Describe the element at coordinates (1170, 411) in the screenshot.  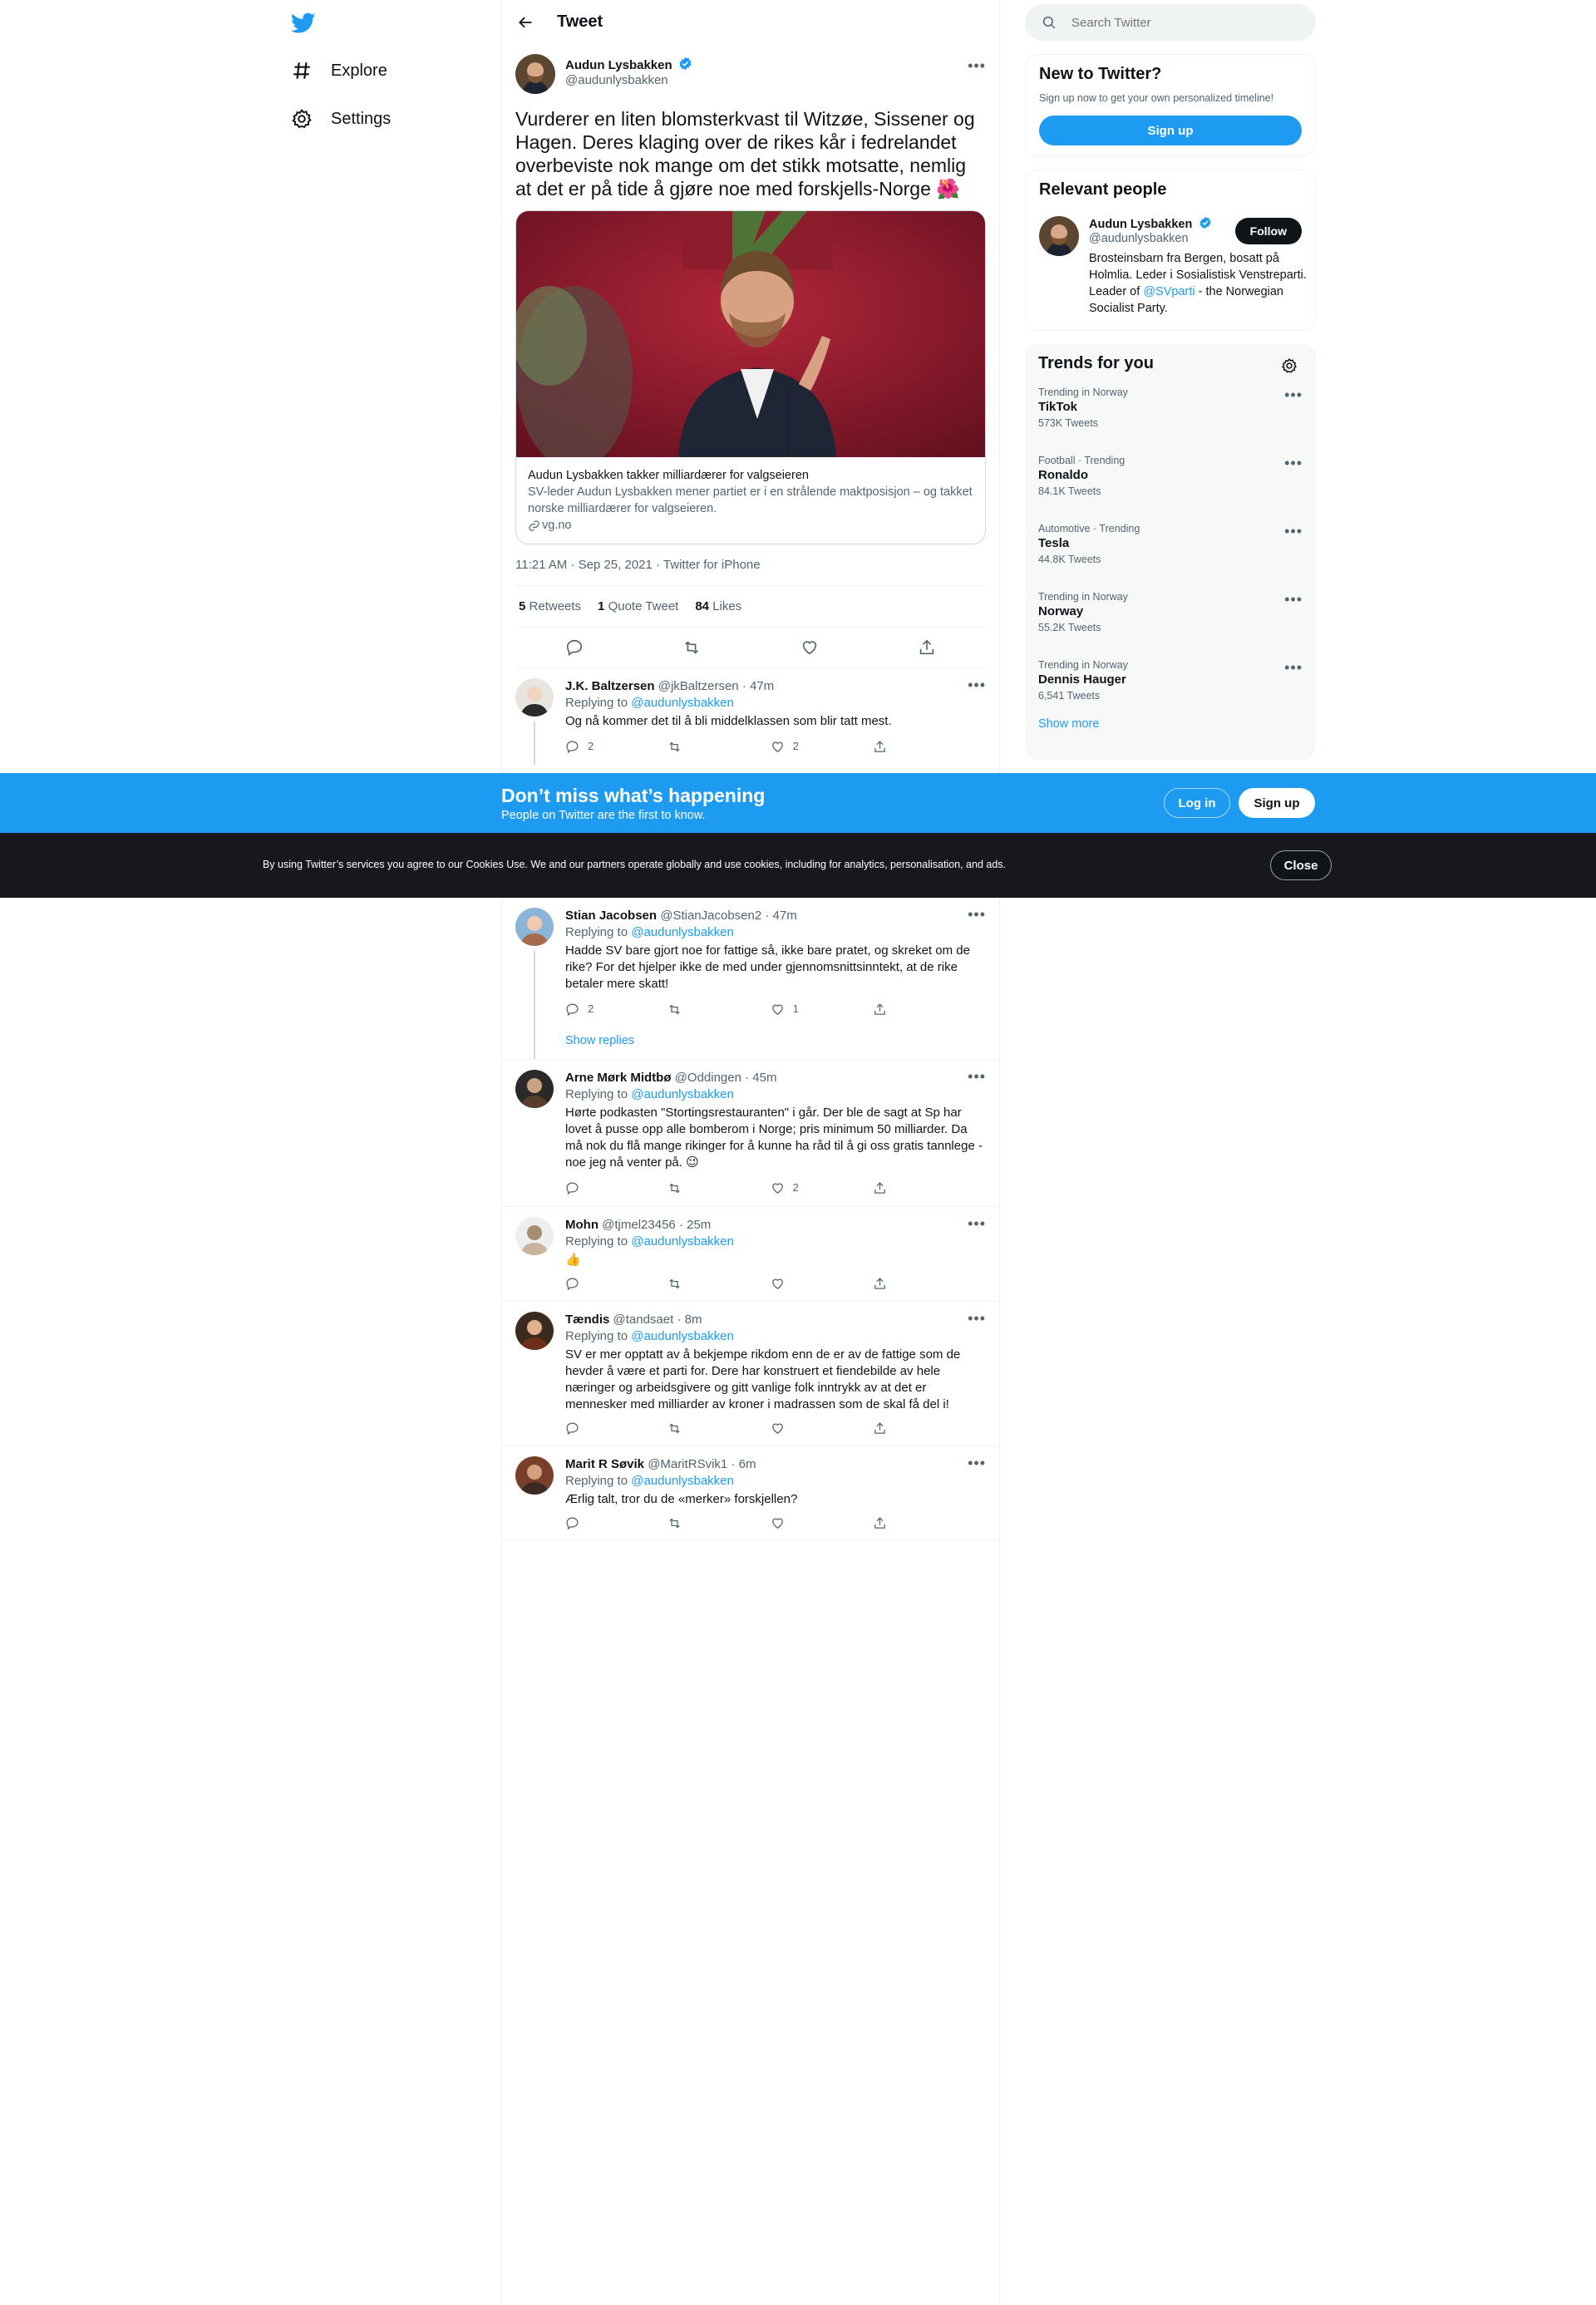
I see `trend-item: Trending in Norway TikTok 573K Tweets •••` at that location.